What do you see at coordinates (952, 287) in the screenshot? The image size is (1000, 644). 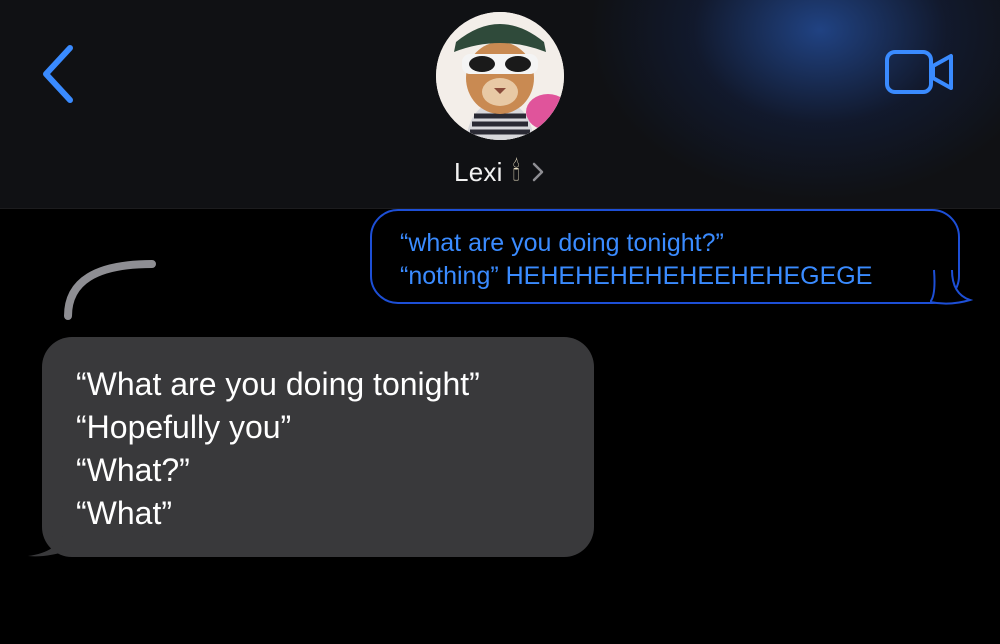 I see `sent-bubble-tail` at bounding box center [952, 287].